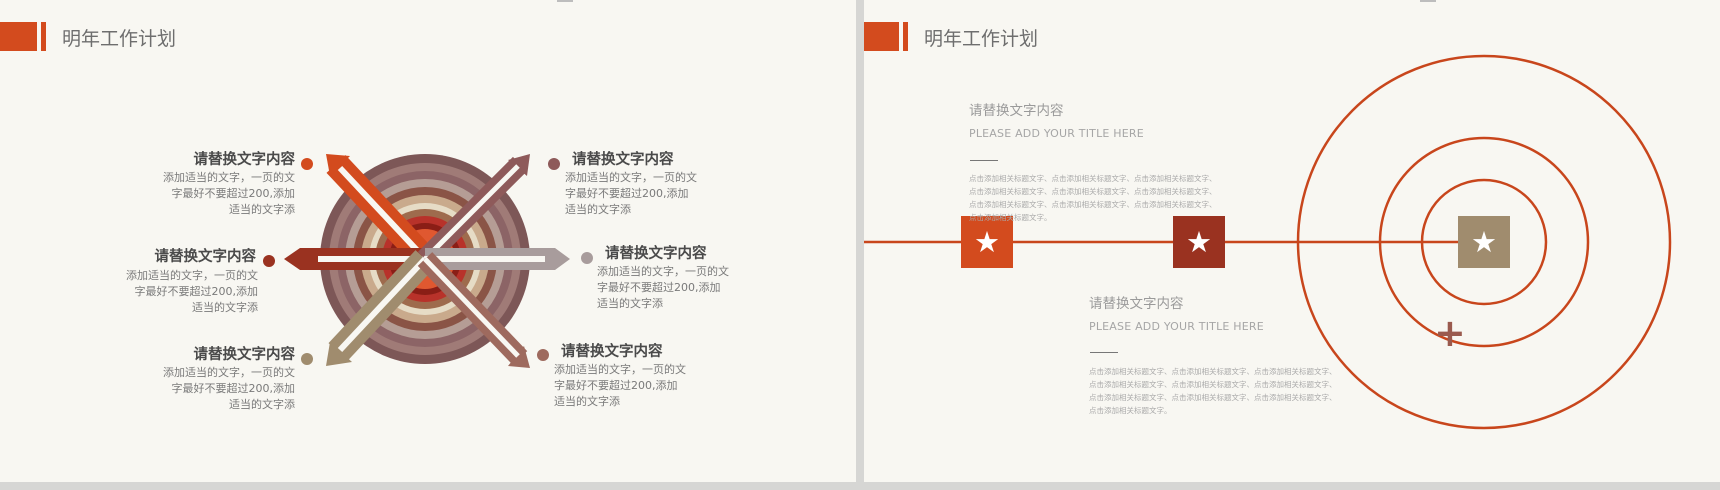 The image size is (1720, 490). What do you see at coordinates (1136, 304) in the screenshot?
I see `block-2-title: 请替换文字内容` at bounding box center [1136, 304].